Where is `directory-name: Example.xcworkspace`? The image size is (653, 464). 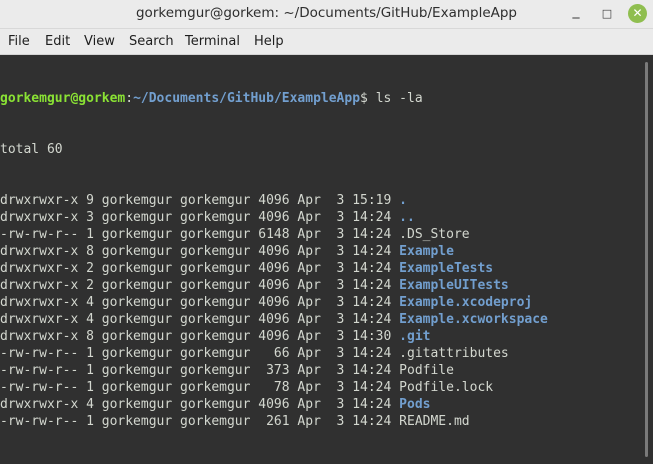 directory-name: Example.xcworkspace is located at coordinates (473, 319).